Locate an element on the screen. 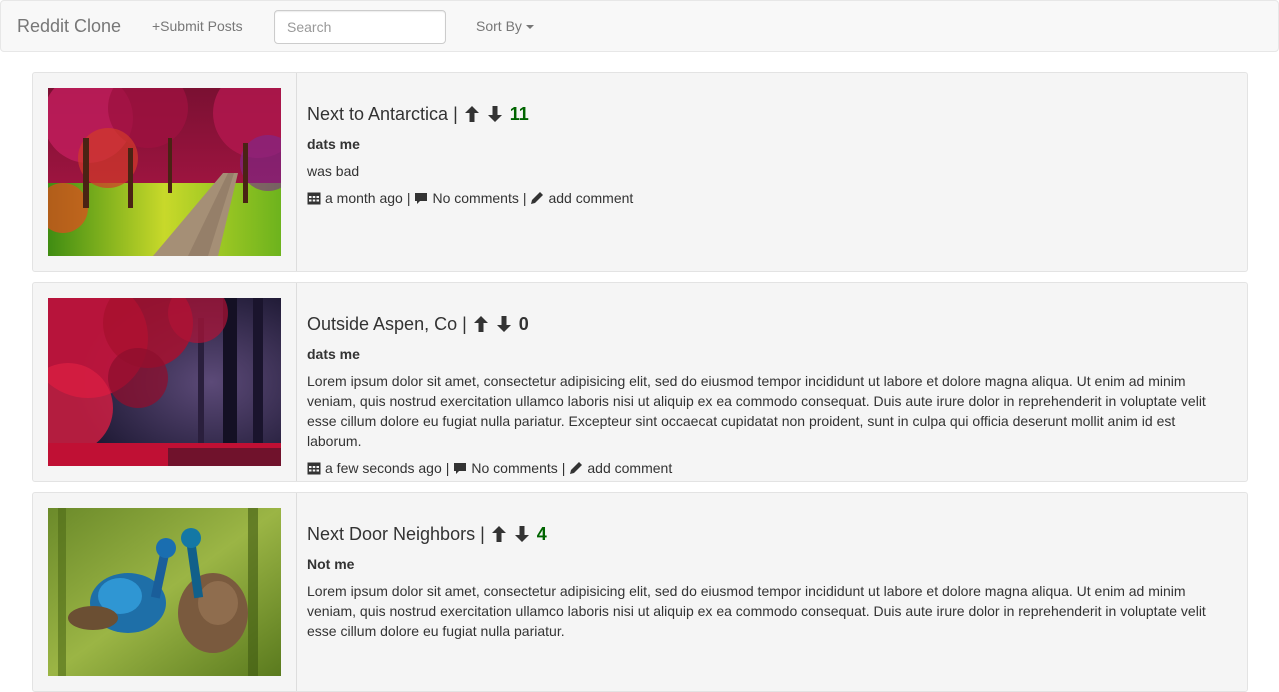 The height and width of the screenshot is (692, 1279). sort-by-dropdown: Sort By is located at coordinates (505, 26).